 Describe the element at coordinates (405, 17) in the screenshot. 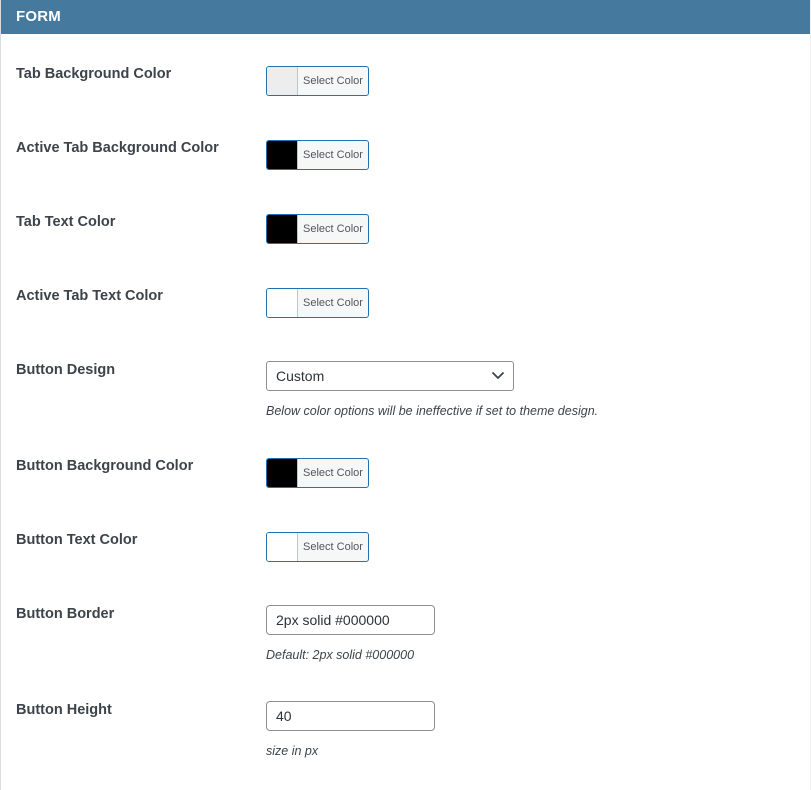

I see `section-header: FORM` at that location.